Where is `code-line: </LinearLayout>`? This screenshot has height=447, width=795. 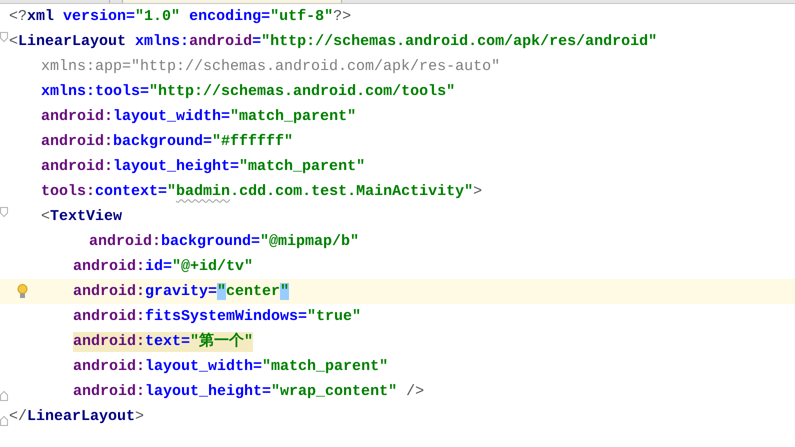
code-line: </LinearLayout> is located at coordinates (76, 416).